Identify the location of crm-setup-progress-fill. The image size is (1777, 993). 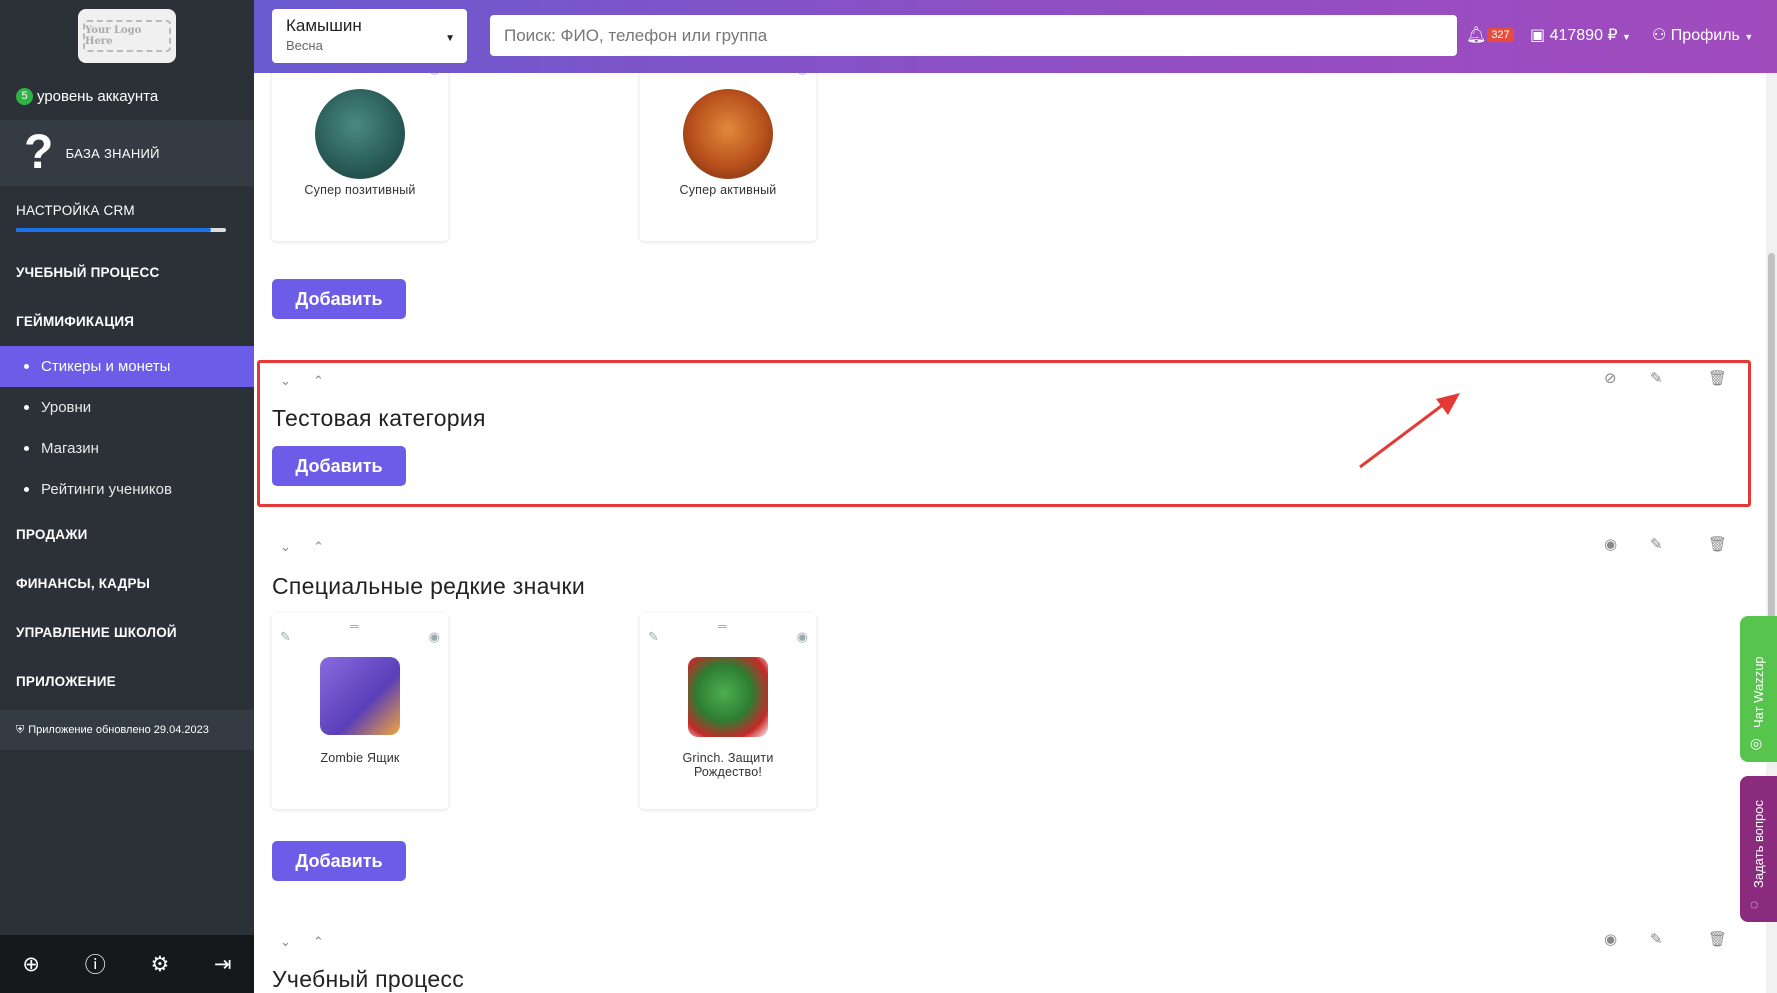
(114, 229).